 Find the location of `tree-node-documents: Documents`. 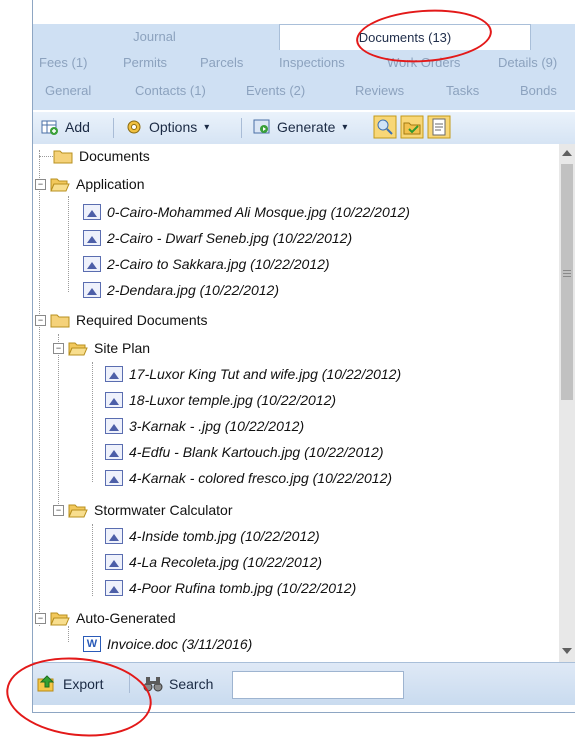

tree-node-documents: Documents is located at coordinates (101, 156).